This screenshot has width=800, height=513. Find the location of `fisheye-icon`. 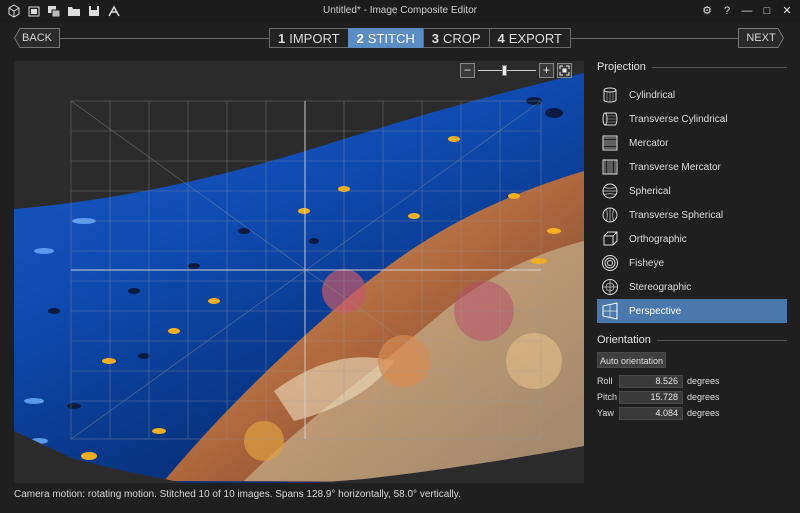

fisheye-icon is located at coordinates (610, 263).